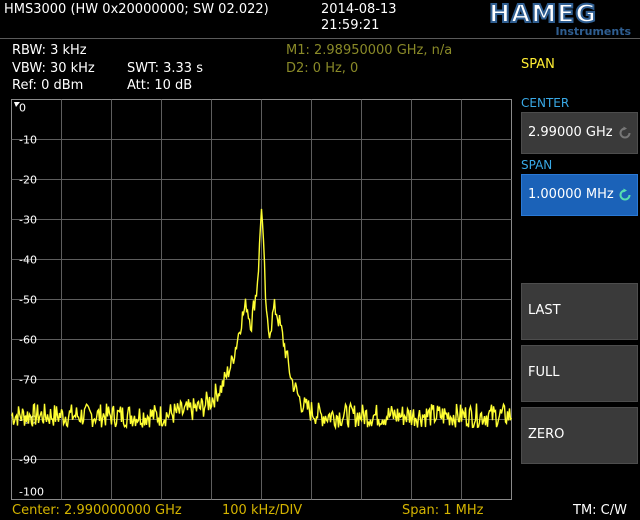 The height and width of the screenshot is (520, 640). What do you see at coordinates (544, 372) in the screenshot?
I see `full-span-label: FULL` at bounding box center [544, 372].